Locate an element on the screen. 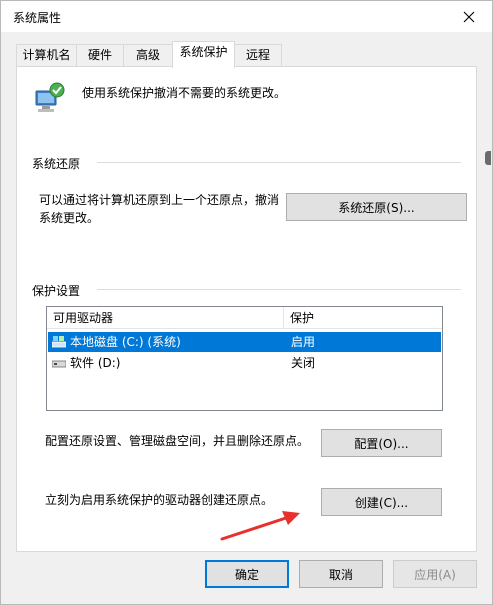 The width and height of the screenshot is (493, 605). annotation-arrow-icon is located at coordinates (260, 526).